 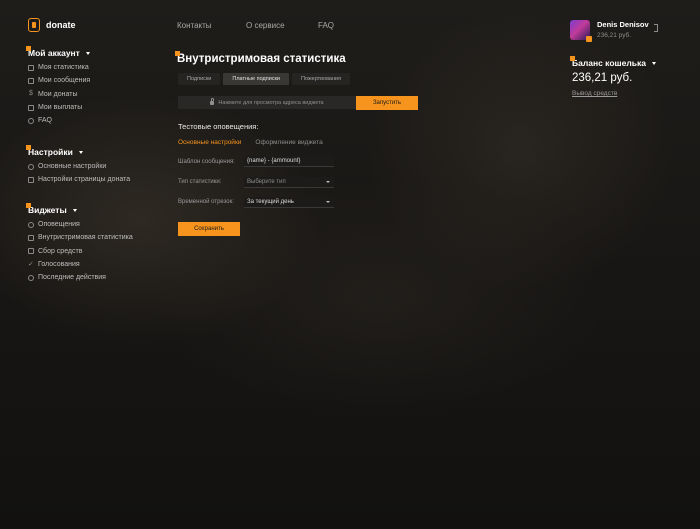 What do you see at coordinates (64, 81) in the screenshot?
I see `sidebar-item-label: Мои сообщения` at bounding box center [64, 81].